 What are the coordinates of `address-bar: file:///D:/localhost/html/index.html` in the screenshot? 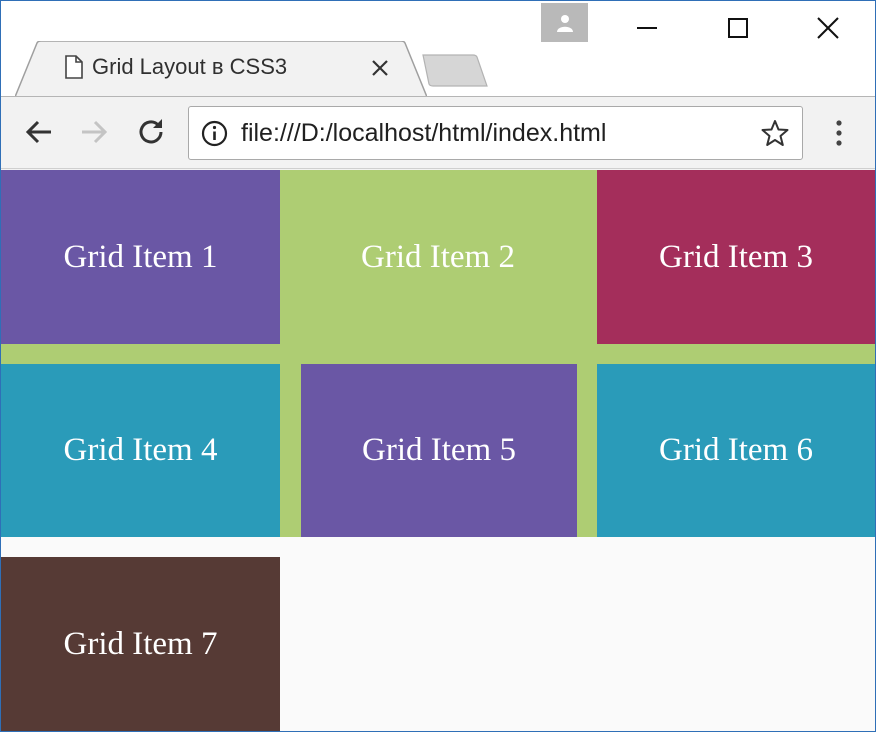 It's located at (495, 133).